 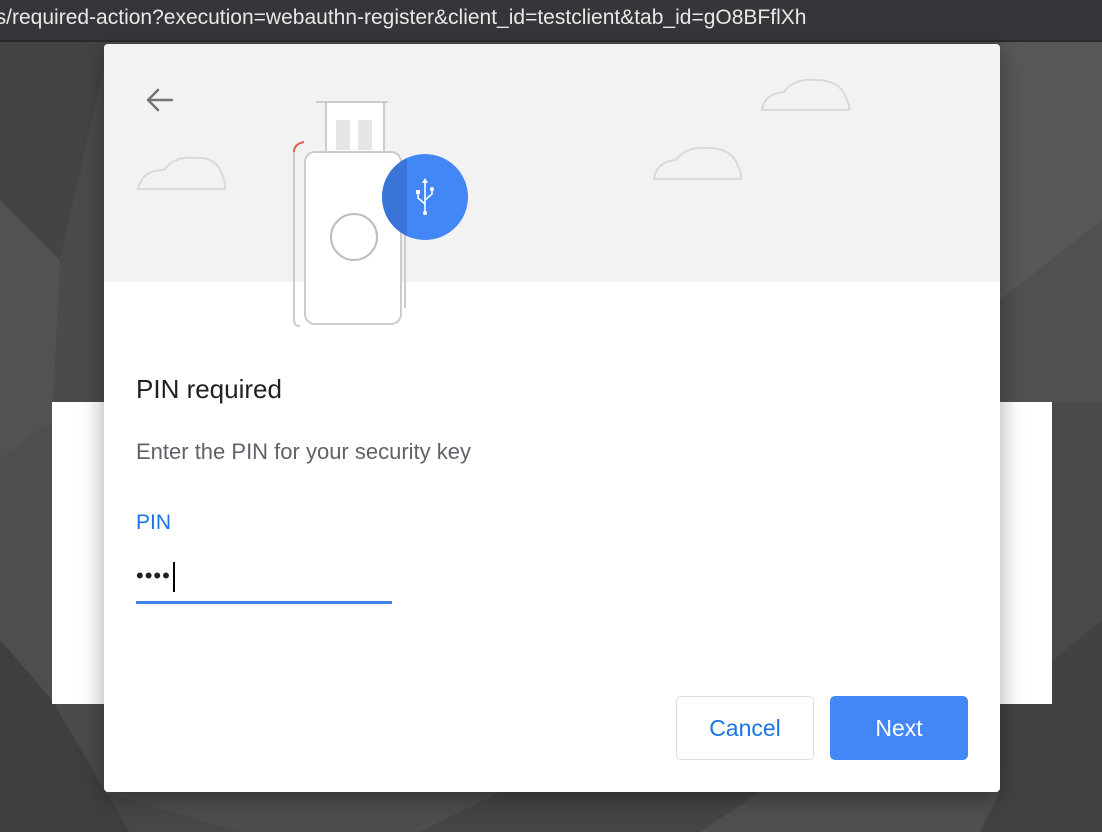 I want to click on back-button, so click(x=160, y=100).